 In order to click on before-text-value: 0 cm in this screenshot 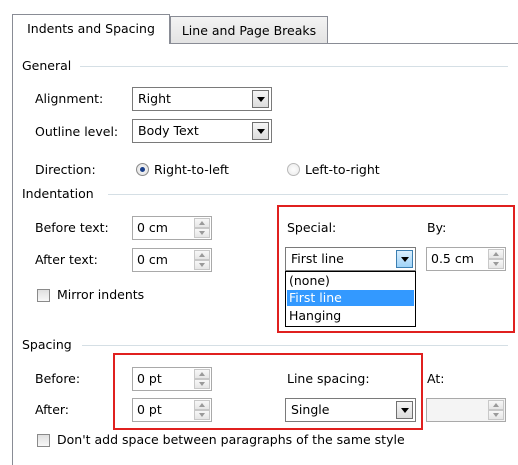, I will do `click(152, 227)`.